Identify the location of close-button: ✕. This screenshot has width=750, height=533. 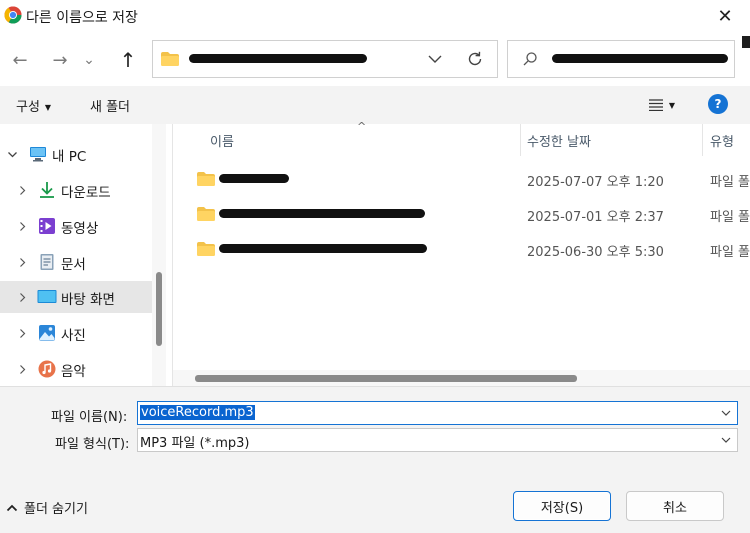
(725, 16).